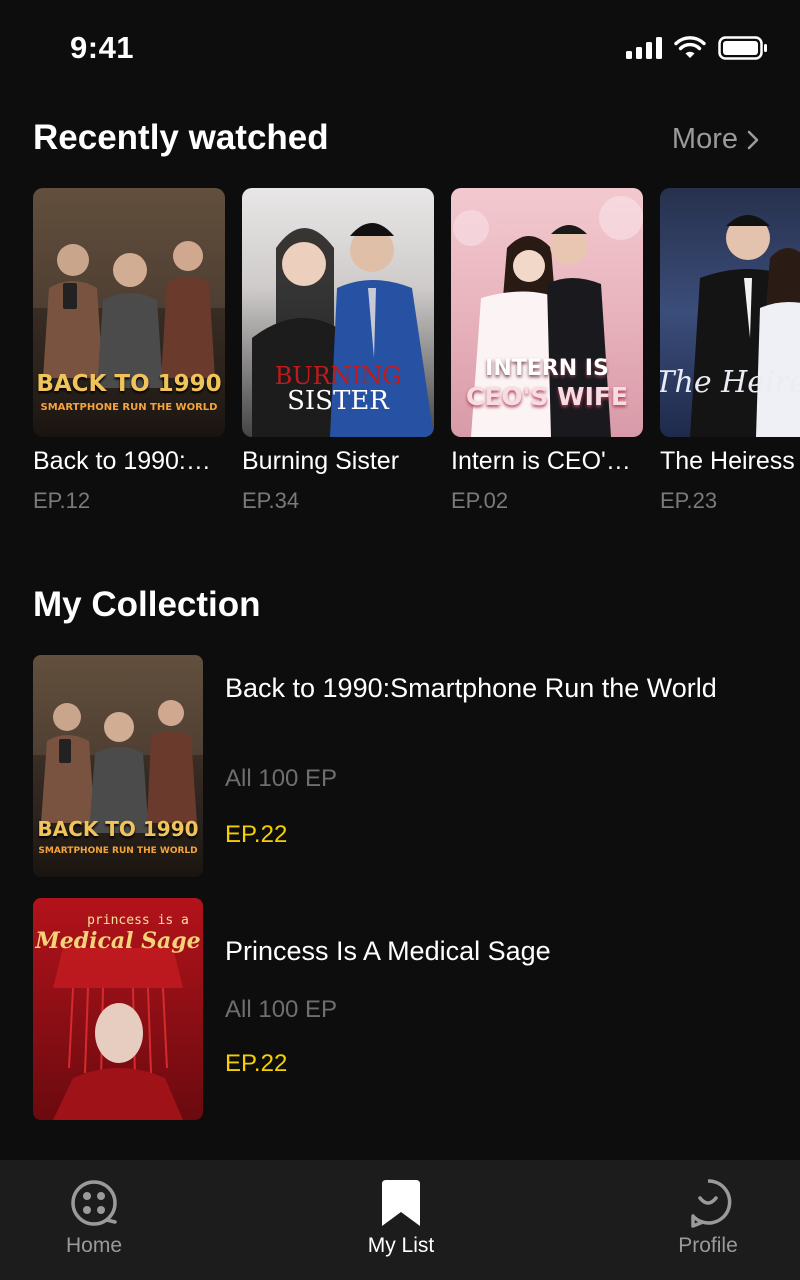 The image size is (800, 1280). What do you see at coordinates (690, 47) in the screenshot?
I see `wifi-icon` at bounding box center [690, 47].